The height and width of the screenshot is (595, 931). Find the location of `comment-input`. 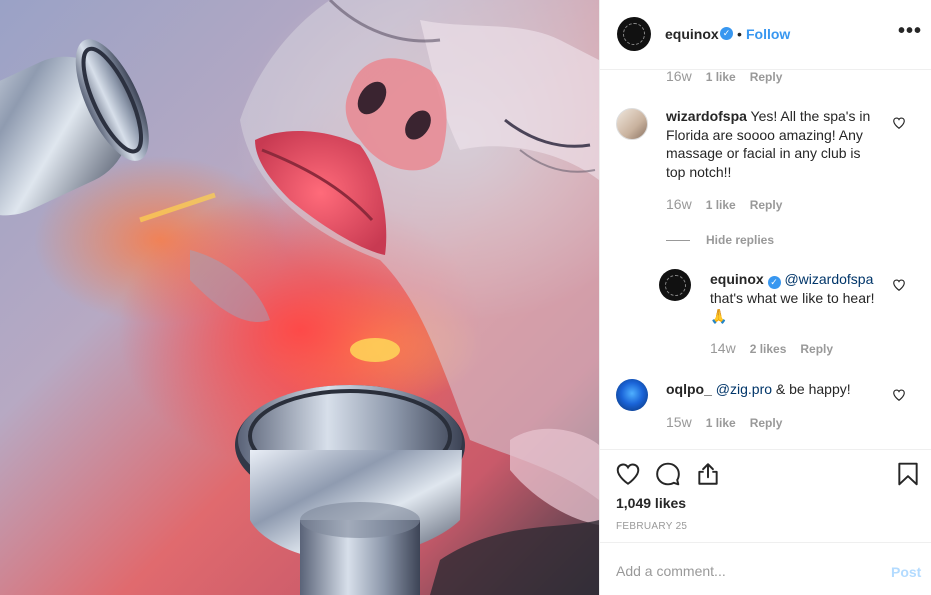

comment-input is located at coordinates (741, 571).